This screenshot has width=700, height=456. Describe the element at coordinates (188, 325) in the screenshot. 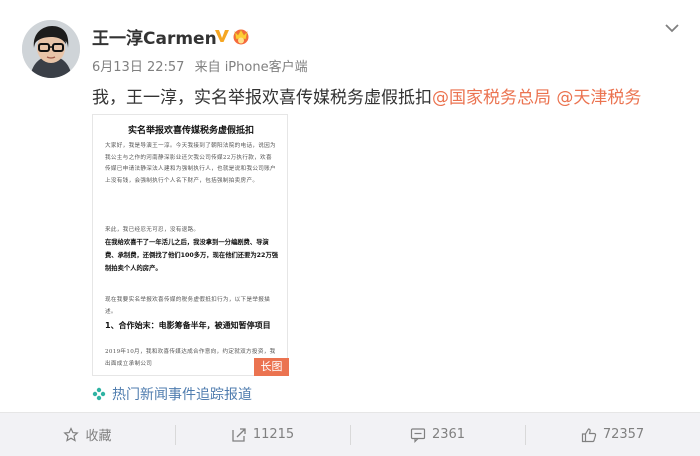

I see `doc-section-heading: 1、合作始末：电影筹备半年，被通知暂停项目` at that location.